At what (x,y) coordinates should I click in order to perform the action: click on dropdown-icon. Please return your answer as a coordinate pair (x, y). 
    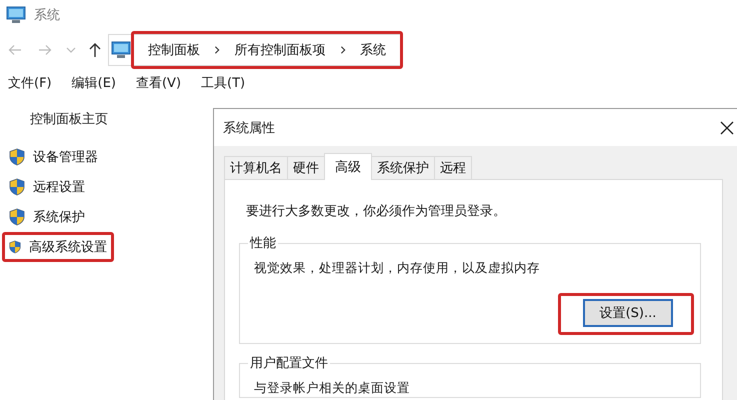
    Looking at the image, I should click on (71, 50).